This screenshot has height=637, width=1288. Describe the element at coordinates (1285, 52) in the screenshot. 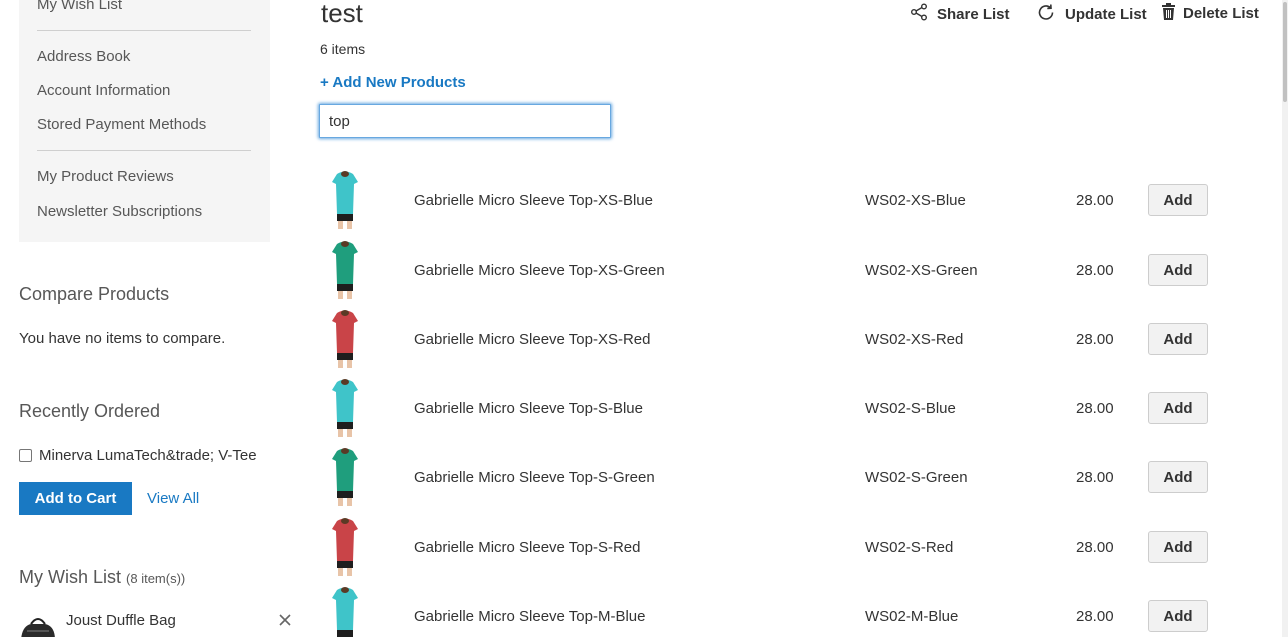

I see `scrollbar-thumb` at that location.